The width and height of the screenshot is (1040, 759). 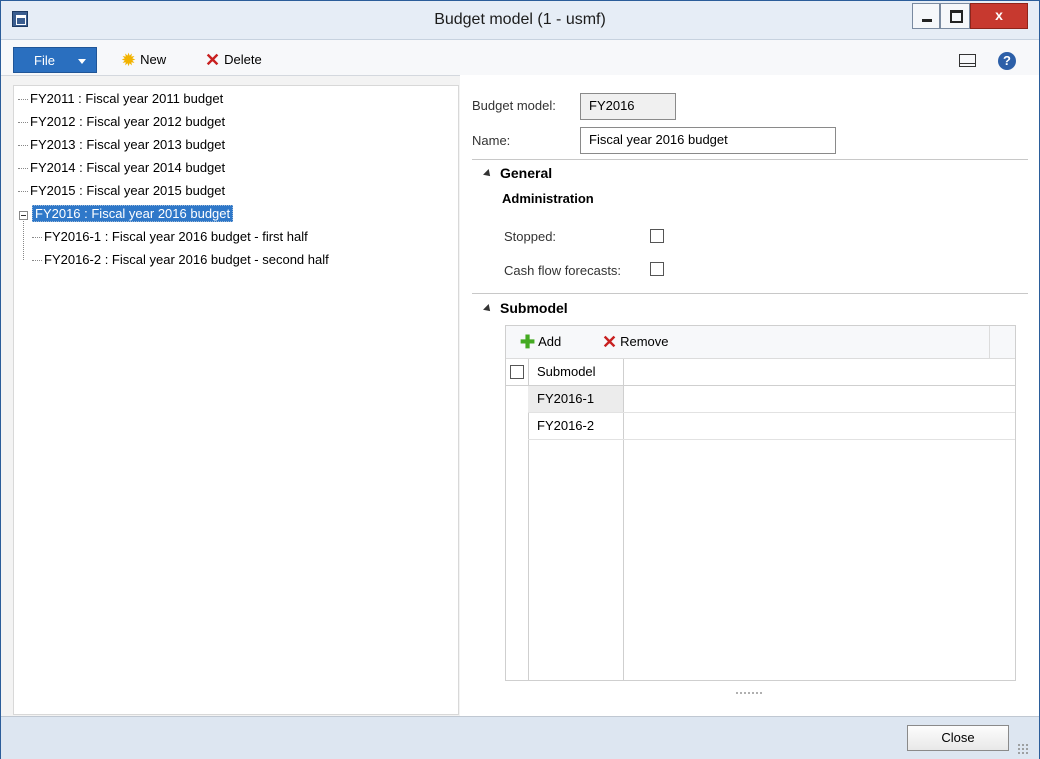 I want to click on collapse-icon, so click(x=23, y=215).